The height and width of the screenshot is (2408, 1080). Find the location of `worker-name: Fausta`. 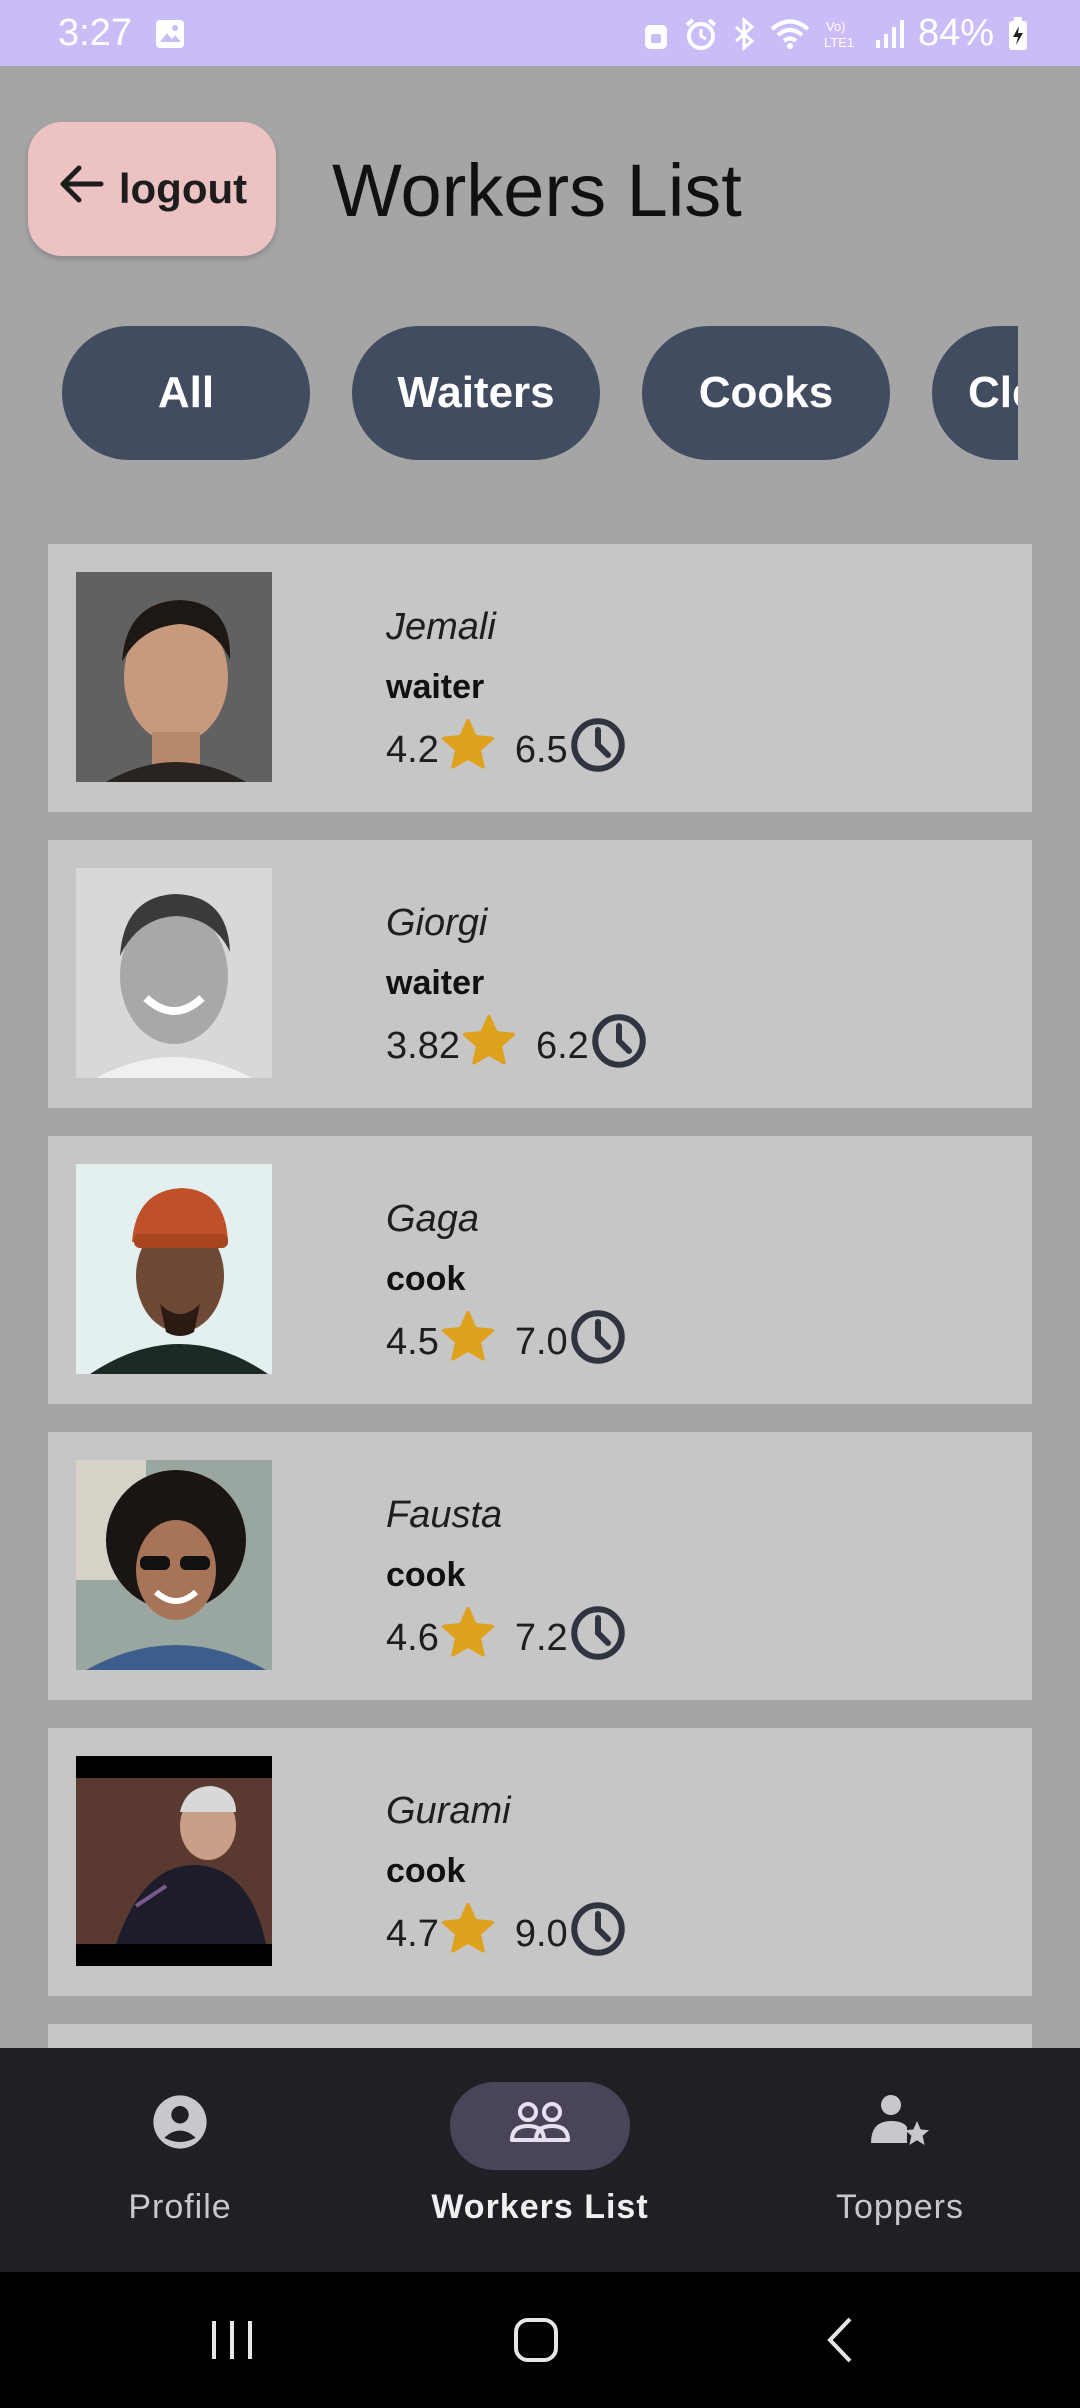

worker-name: Fausta is located at coordinates (444, 1515).